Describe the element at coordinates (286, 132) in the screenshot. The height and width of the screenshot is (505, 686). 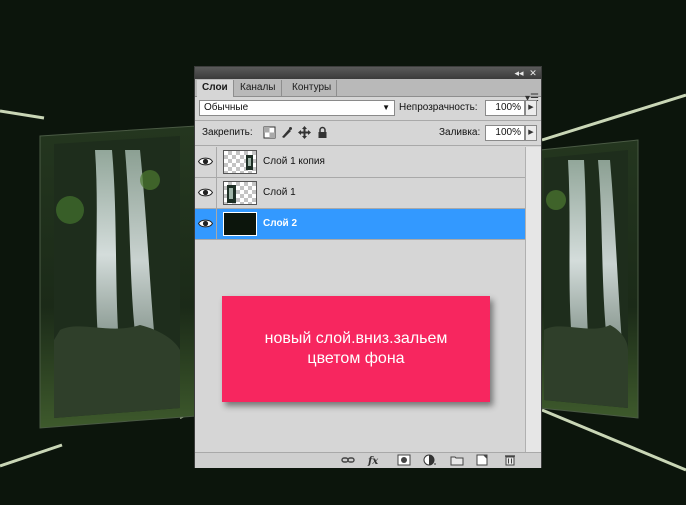
I see `lock-image-pixels-icon` at that location.